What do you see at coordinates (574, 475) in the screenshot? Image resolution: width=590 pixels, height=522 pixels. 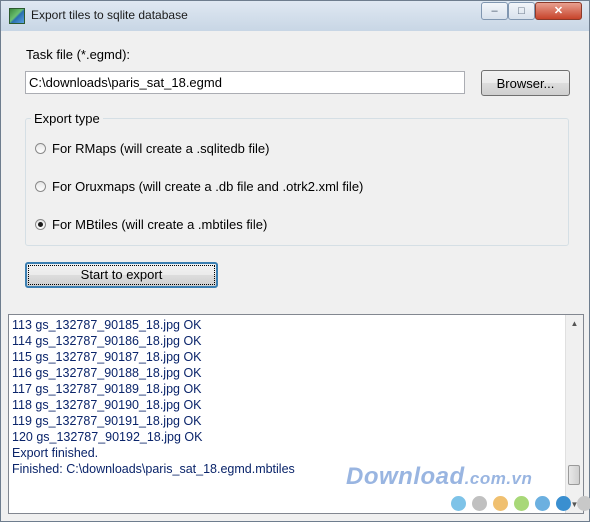 I see `scrollbar-thumb` at bounding box center [574, 475].